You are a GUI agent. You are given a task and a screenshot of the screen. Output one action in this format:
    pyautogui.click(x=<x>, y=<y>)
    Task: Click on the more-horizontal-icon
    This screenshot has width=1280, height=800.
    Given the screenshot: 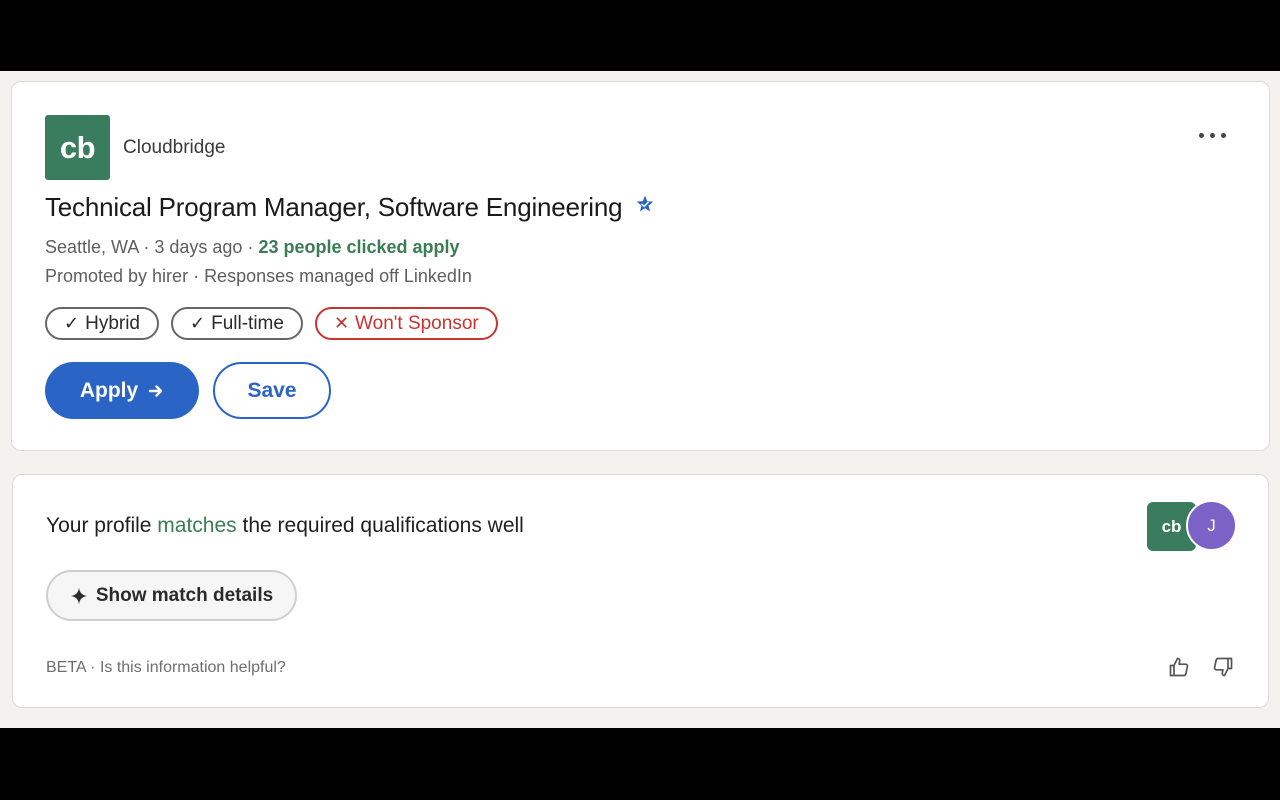 What is the action you would take?
    pyautogui.click(x=1201, y=135)
    